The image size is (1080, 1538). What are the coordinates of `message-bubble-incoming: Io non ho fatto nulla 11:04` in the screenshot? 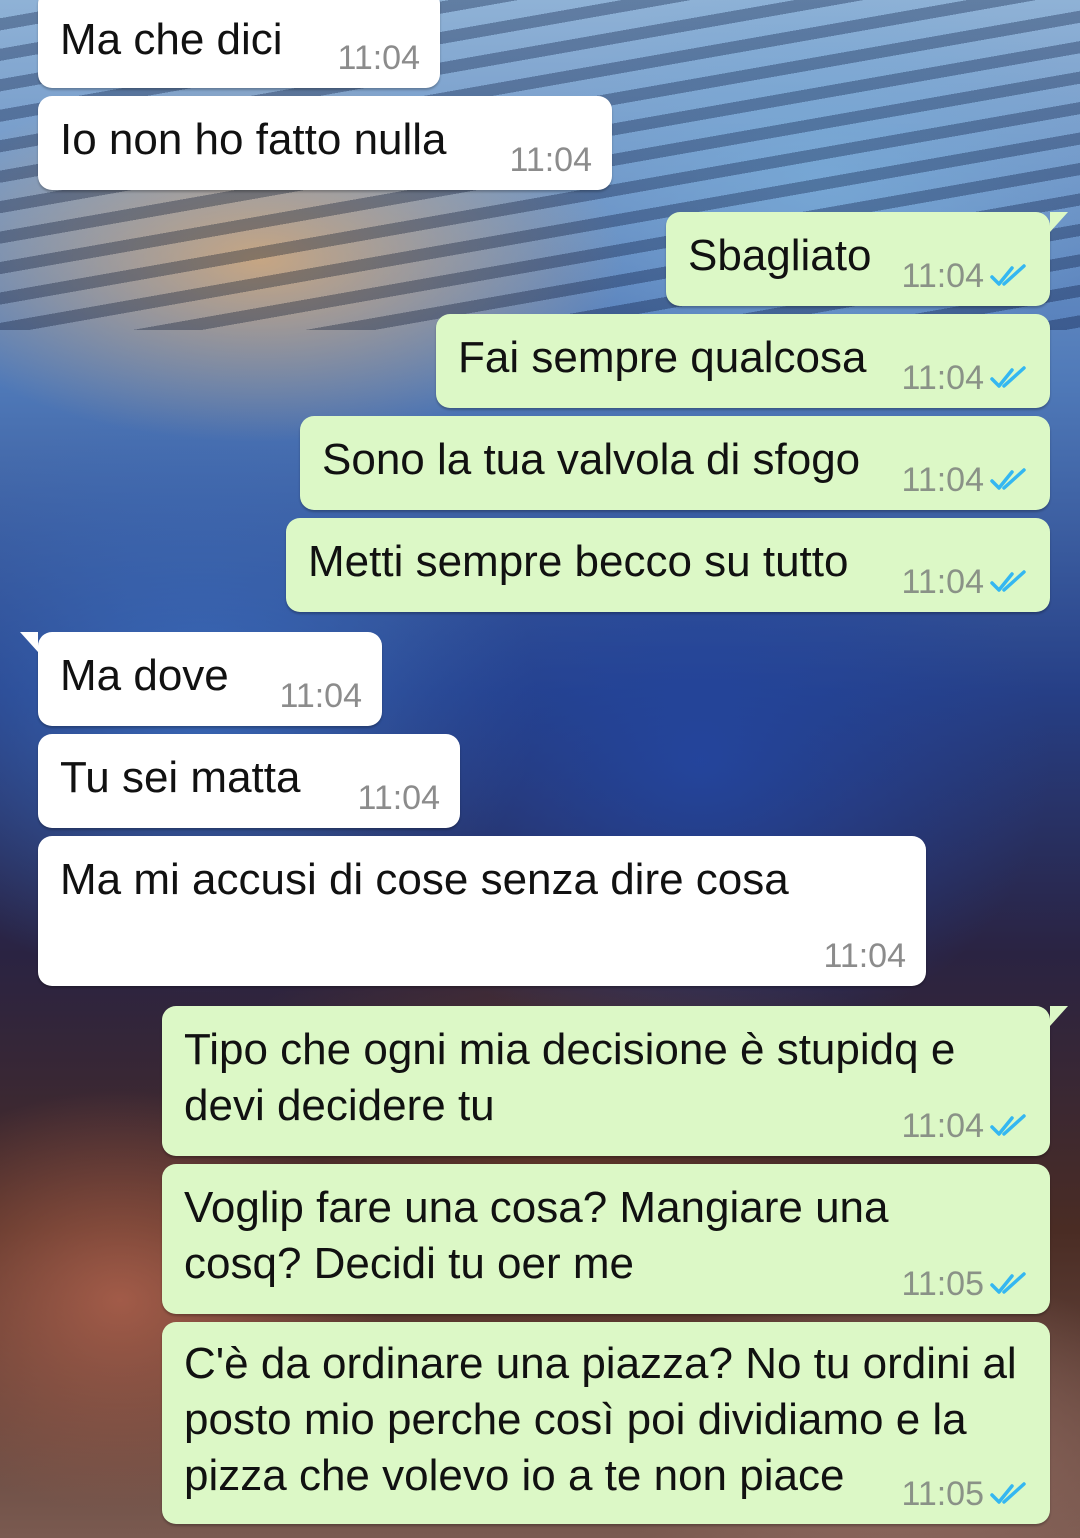 It's located at (325, 143).